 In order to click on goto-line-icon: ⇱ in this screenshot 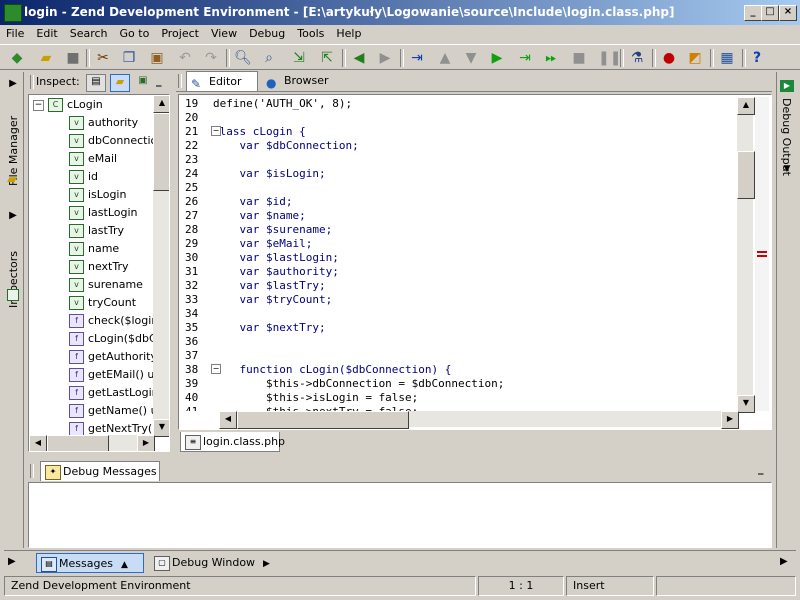, I will do `click(327, 58)`.